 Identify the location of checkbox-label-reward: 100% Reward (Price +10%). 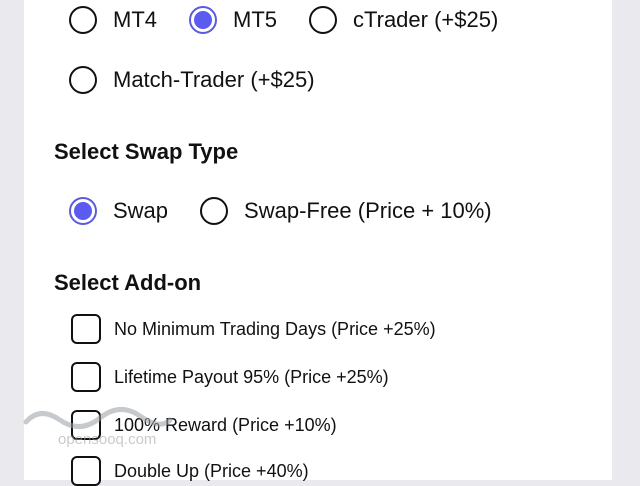
(225, 424).